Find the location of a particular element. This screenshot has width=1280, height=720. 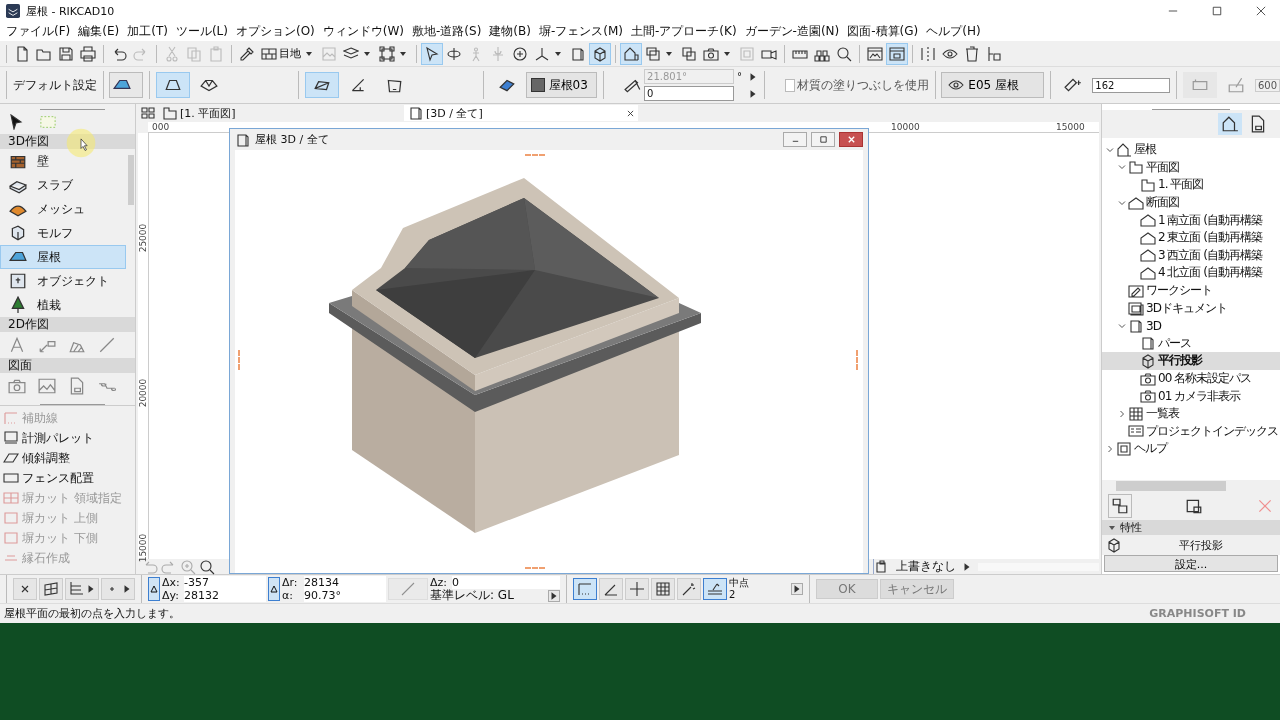

menu-item: 図面-積算(G) is located at coordinates (883, 31).